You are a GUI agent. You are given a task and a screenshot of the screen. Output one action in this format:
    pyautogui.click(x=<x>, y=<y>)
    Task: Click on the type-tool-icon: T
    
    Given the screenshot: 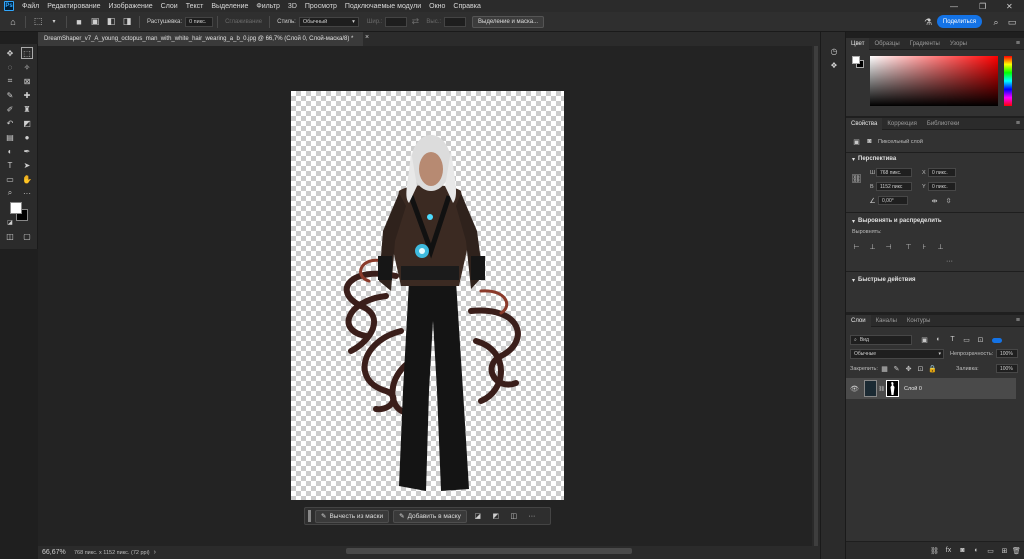 What is the action you would take?
    pyautogui.click(x=10, y=165)
    